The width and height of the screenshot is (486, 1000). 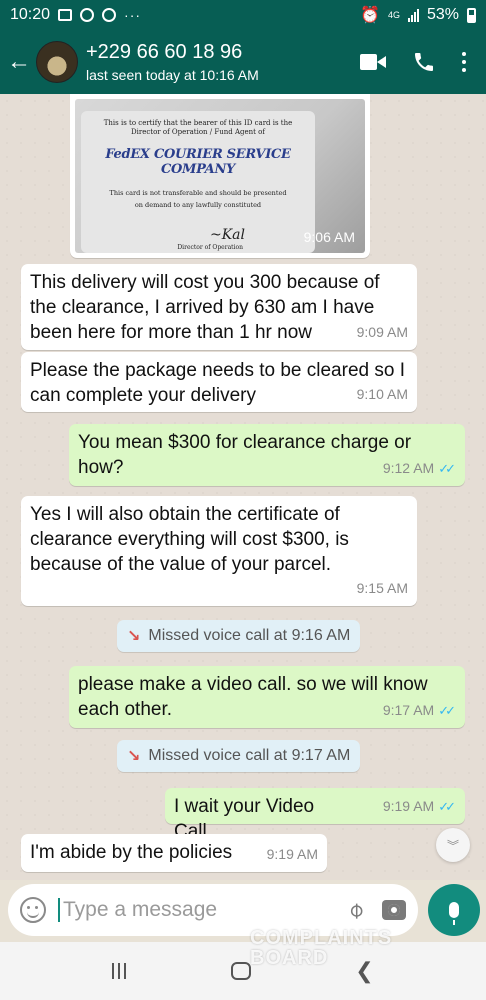 What do you see at coordinates (329, 237) in the screenshot?
I see `message-time: 9:06 AM` at bounding box center [329, 237].